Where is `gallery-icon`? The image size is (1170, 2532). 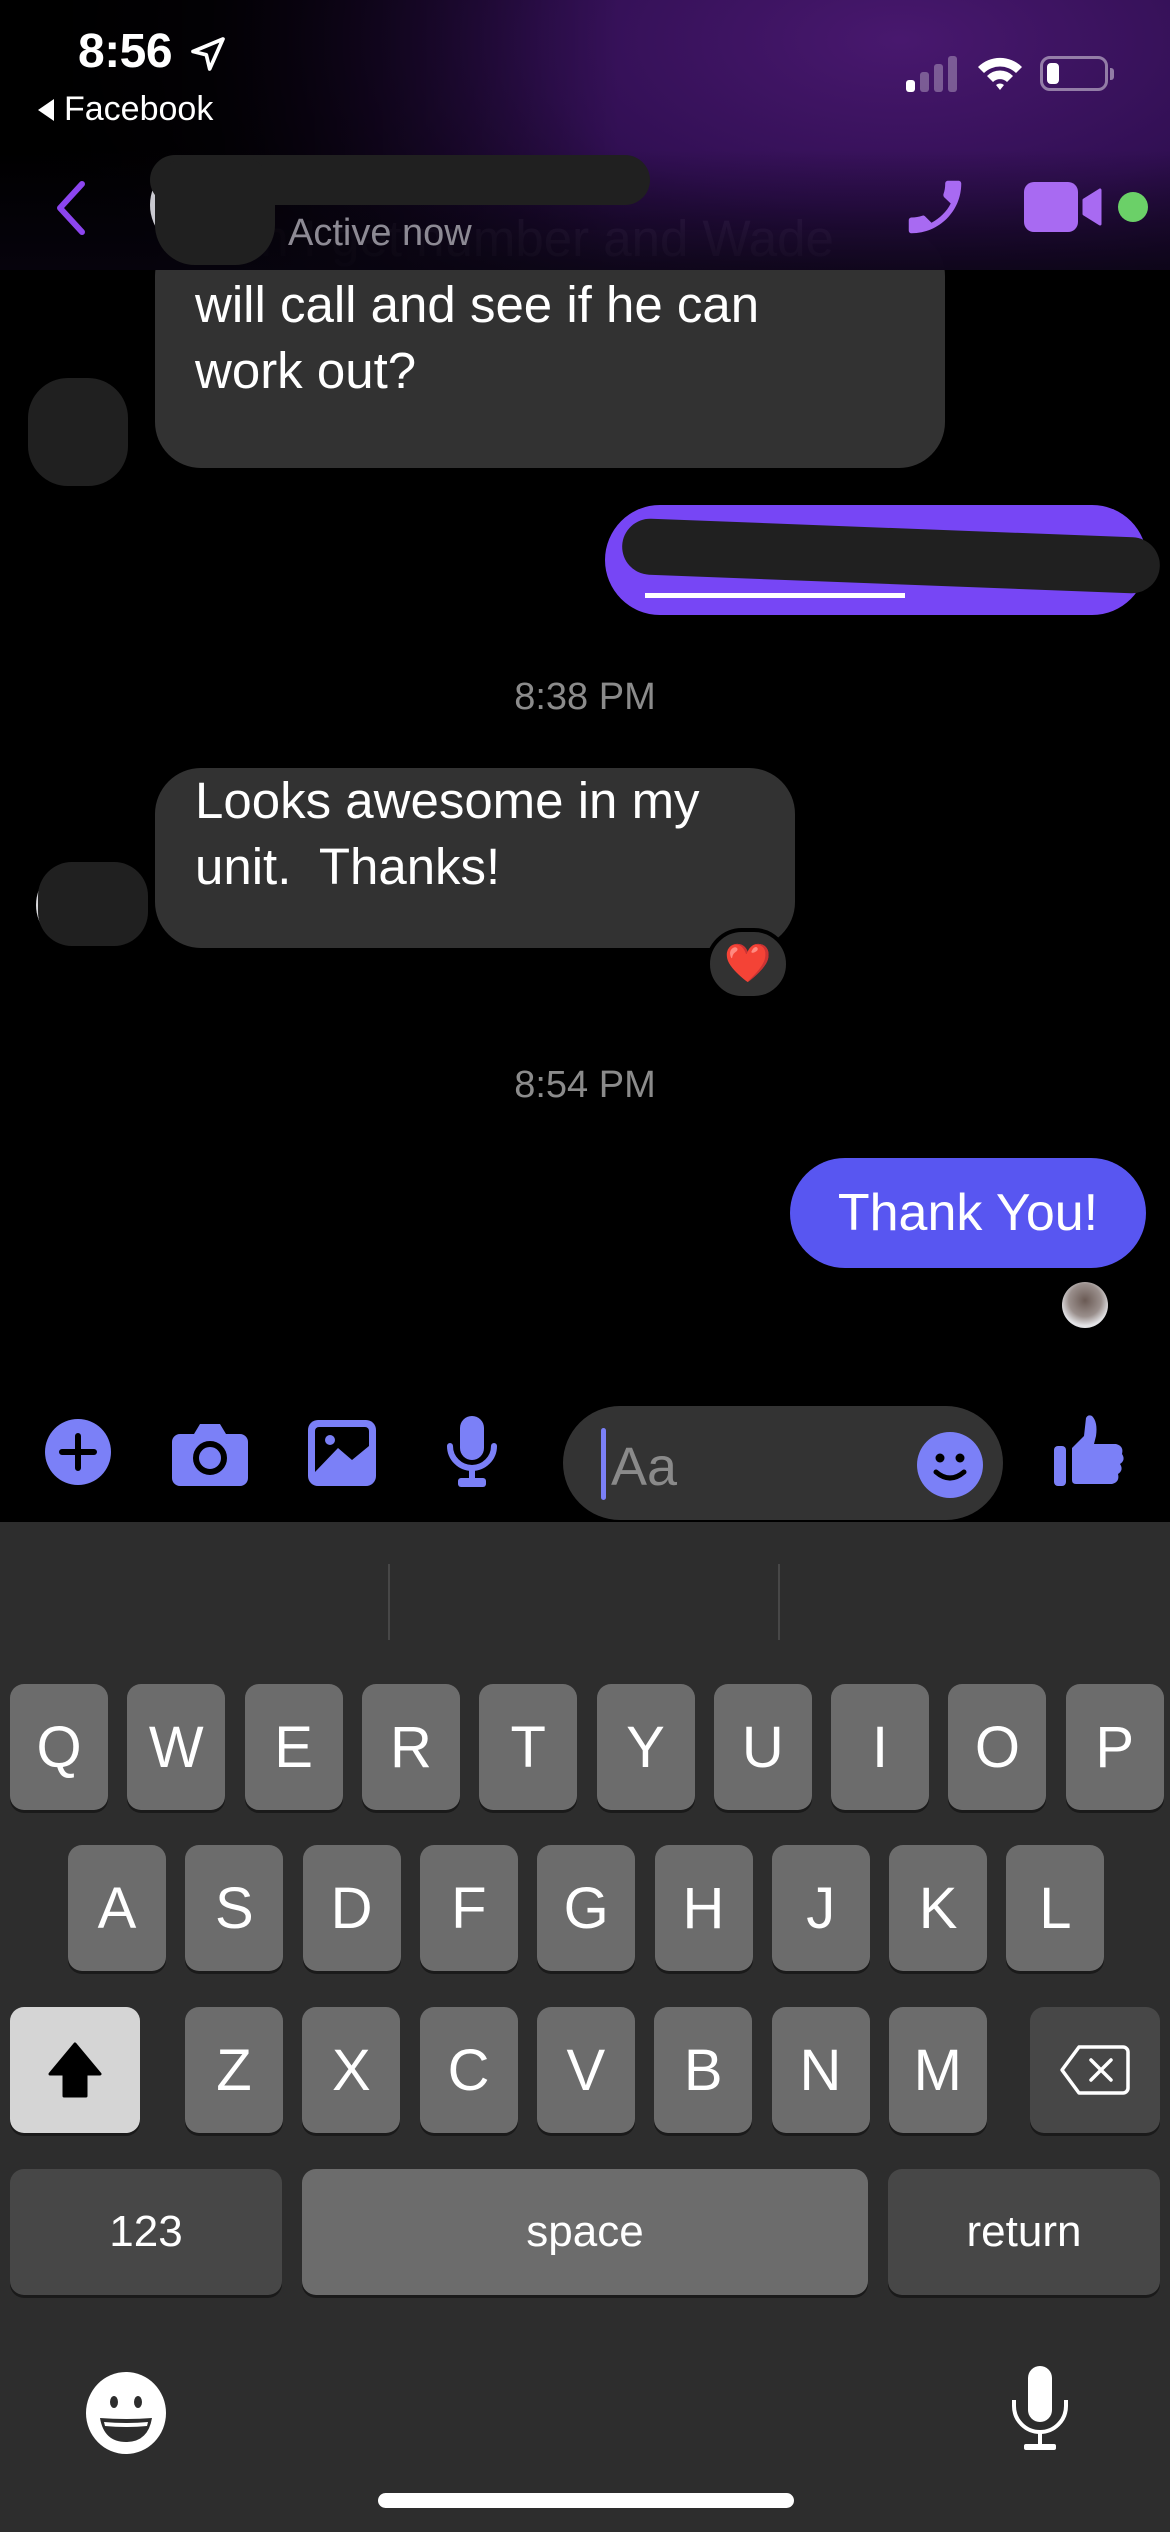
gallery-icon is located at coordinates (342, 1453).